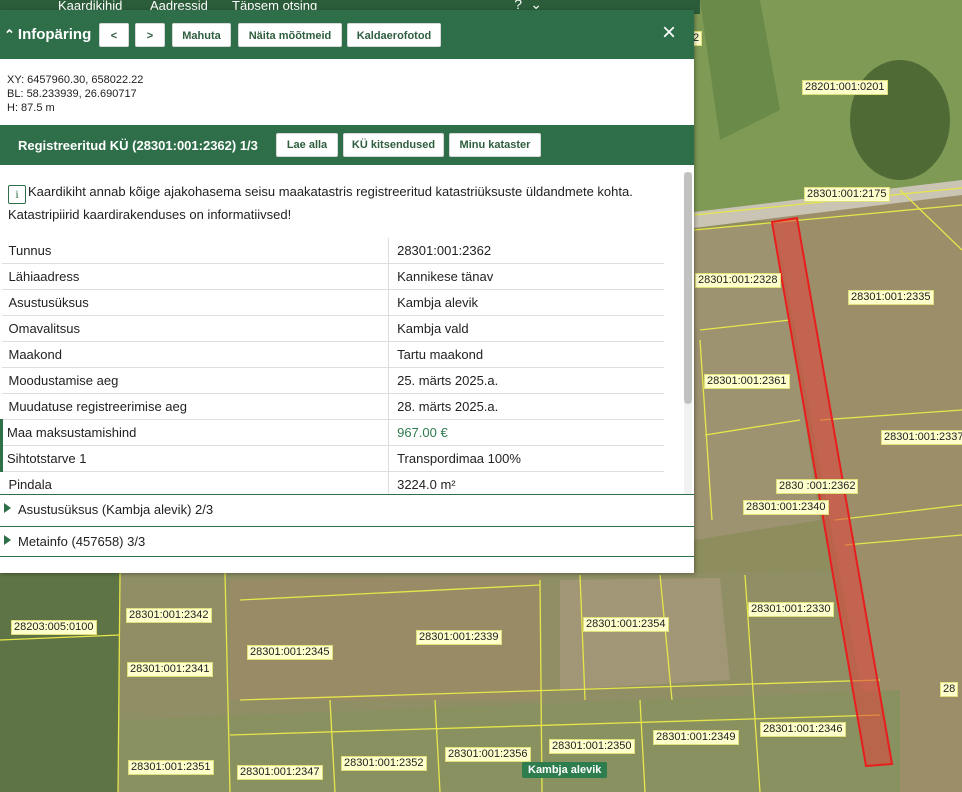 This screenshot has width=962, height=792. I want to click on next-button: >, so click(150, 35).